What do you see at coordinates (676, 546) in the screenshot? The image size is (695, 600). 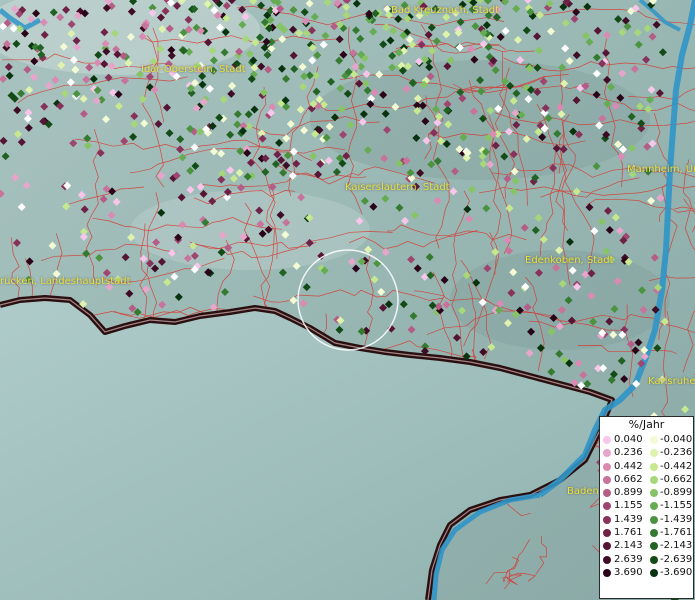 I see `legend-value-negative: -2.143` at bounding box center [676, 546].